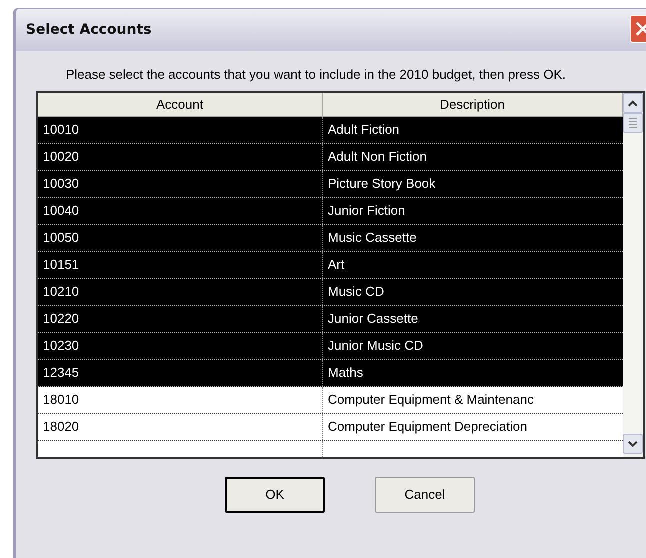  Describe the element at coordinates (382, 184) in the screenshot. I see `table-cell-text: Picture Story Book` at that location.